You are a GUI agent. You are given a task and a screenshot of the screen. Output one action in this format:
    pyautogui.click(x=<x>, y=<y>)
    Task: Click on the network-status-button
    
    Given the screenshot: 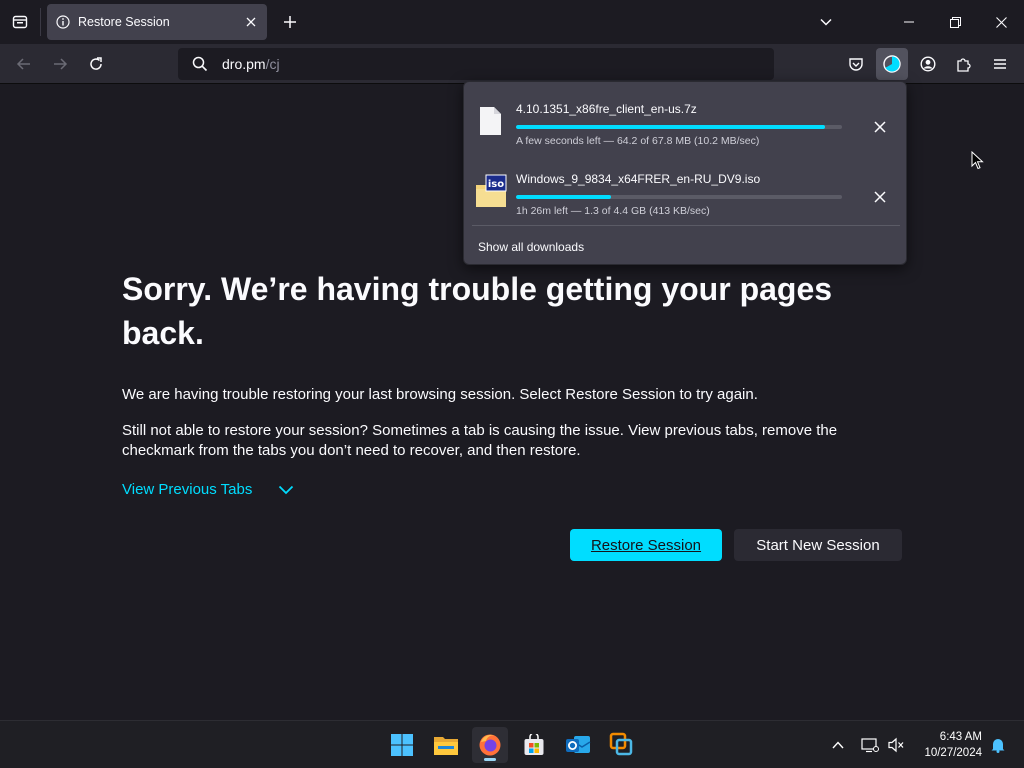 What is the action you would take?
    pyautogui.click(x=870, y=745)
    